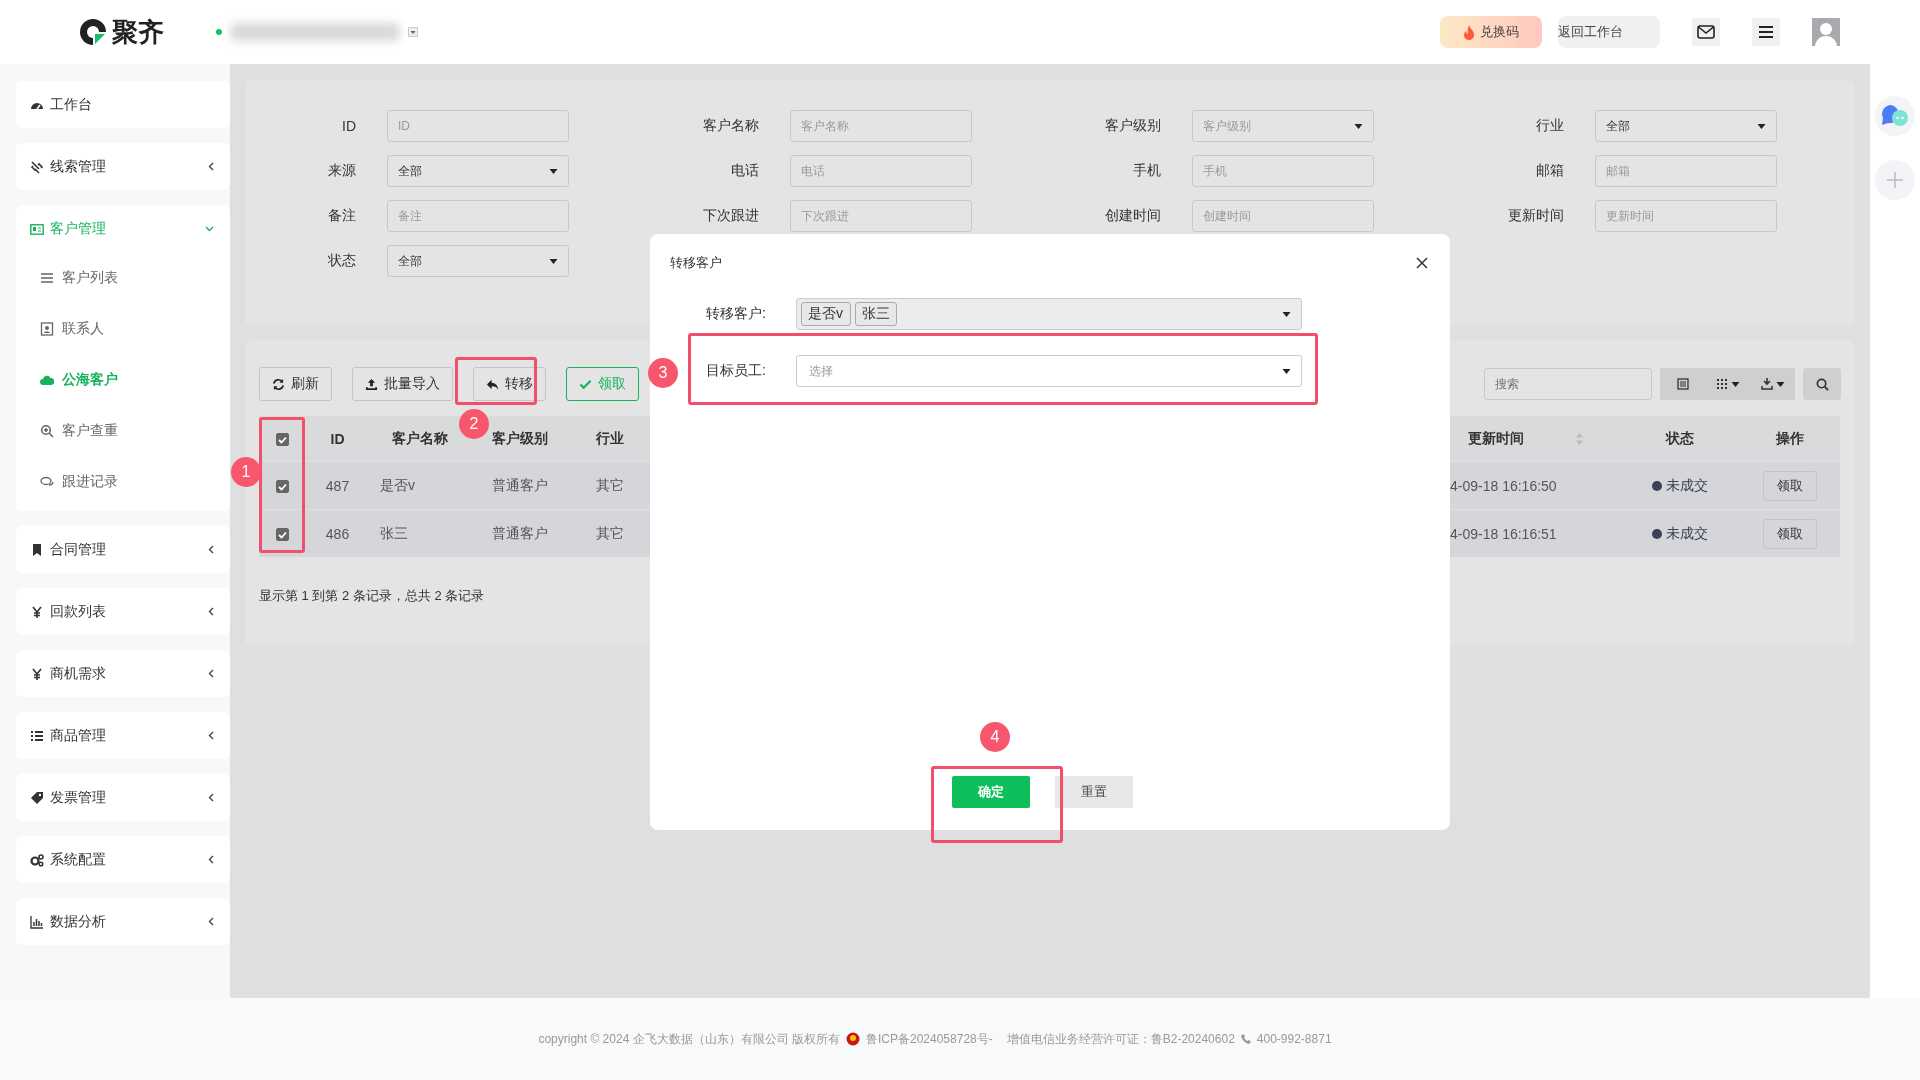  Describe the element at coordinates (880, 126) in the screenshot. I see `input-field: 客户名称` at that location.